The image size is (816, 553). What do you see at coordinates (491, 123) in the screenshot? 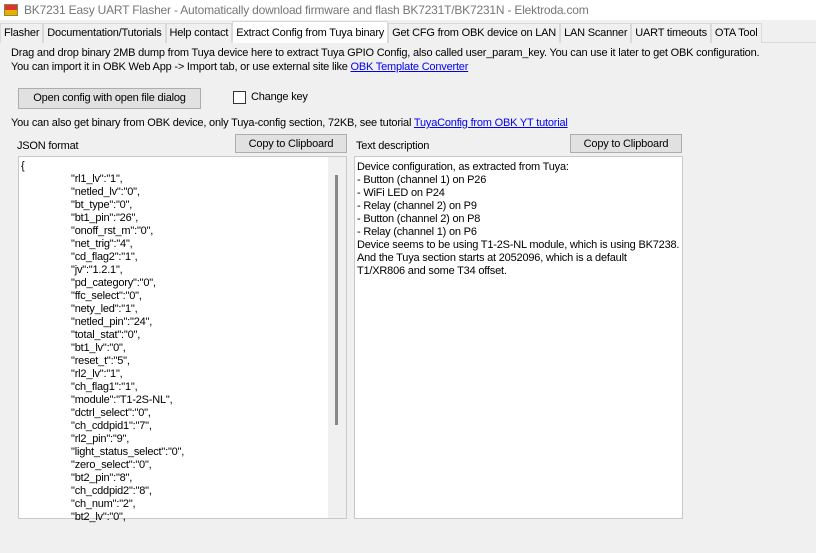
I see `tuyaconfig-tutorial-link: TuyaConfig from OBK YT tutorial` at bounding box center [491, 123].